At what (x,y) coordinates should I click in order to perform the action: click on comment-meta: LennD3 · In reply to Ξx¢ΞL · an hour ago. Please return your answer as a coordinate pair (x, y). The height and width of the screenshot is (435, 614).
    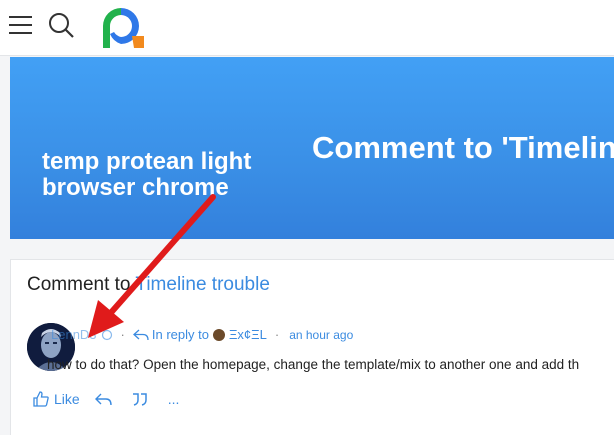
    Looking at the image, I should click on (202, 334).